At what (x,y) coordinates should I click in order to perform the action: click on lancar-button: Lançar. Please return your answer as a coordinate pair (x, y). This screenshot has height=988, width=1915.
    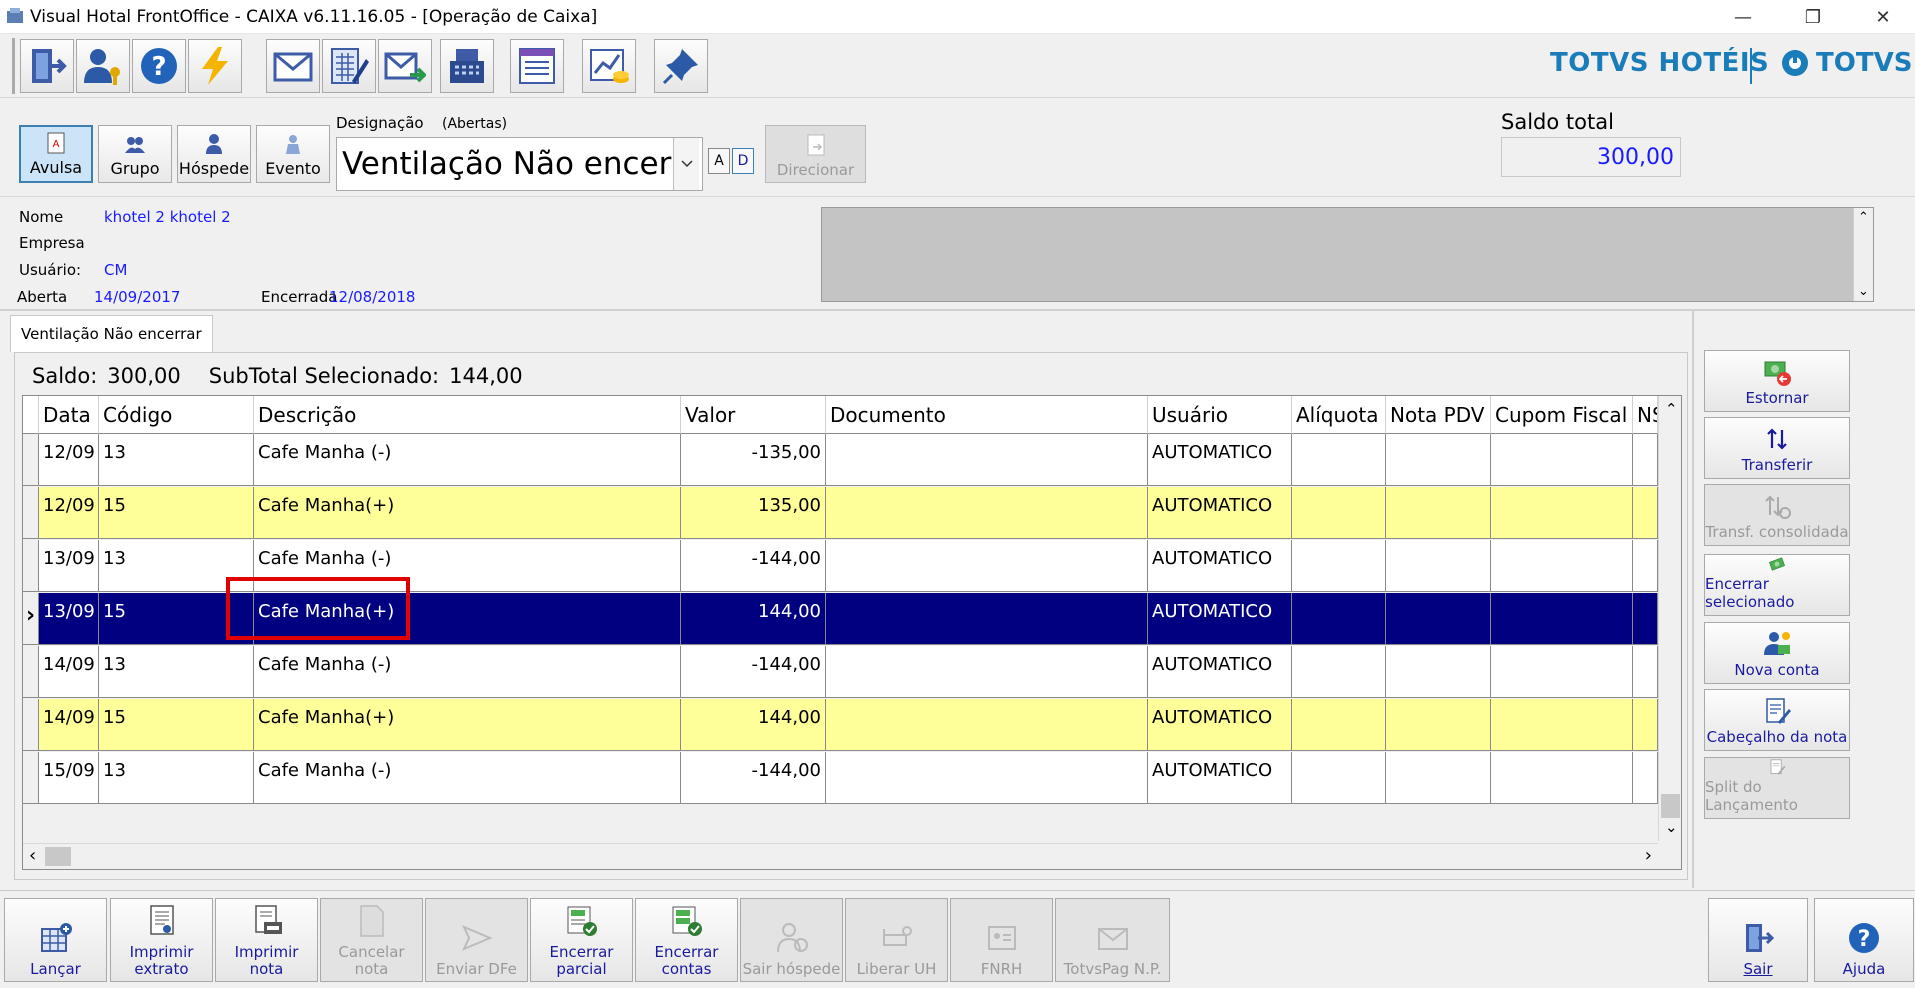
    Looking at the image, I should click on (55, 940).